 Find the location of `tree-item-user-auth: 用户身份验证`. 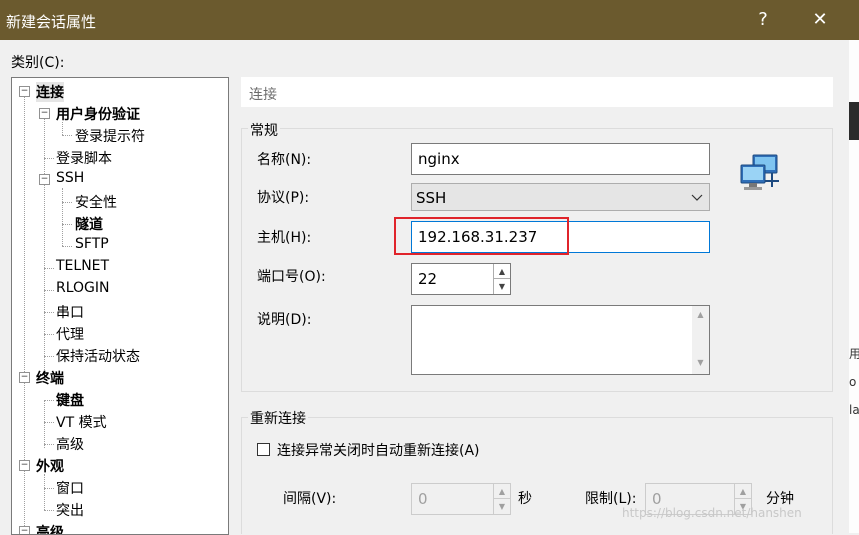

tree-item-user-auth: 用户身份验证 is located at coordinates (98, 114).